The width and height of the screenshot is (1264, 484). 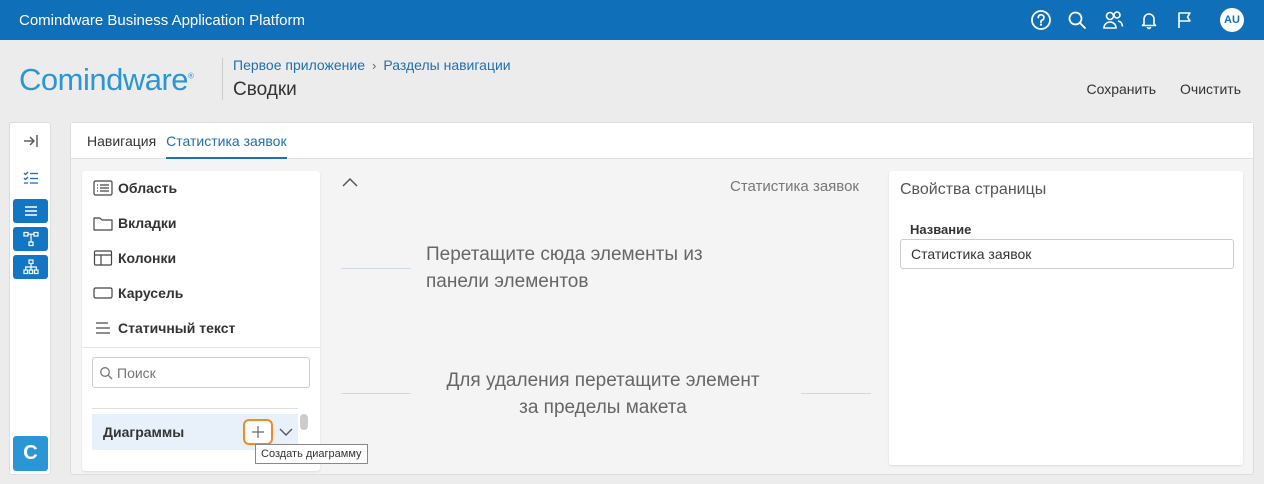 I want to click on palette-scrollbar, so click(x=304, y=422).